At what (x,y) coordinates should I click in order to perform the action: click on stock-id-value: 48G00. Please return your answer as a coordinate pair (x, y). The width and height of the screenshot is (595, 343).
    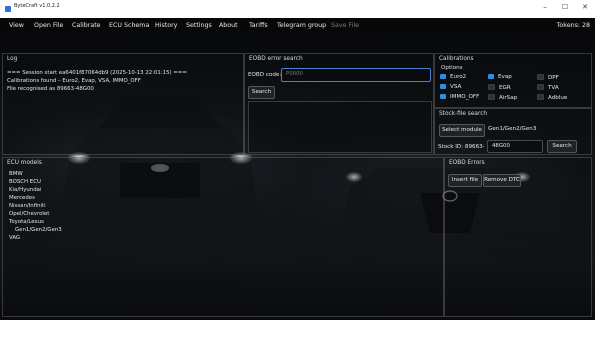
    Looking at the image, I should click on (501, 146).